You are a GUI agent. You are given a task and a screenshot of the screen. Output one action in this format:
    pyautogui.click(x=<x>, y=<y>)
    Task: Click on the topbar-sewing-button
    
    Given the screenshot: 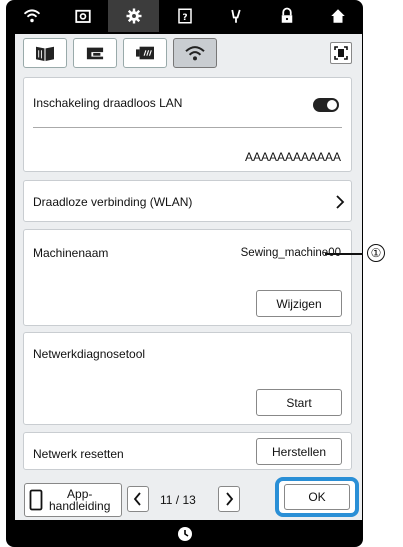 What is the action you would take?
    pyautogui.click(x=235, y=16)
    